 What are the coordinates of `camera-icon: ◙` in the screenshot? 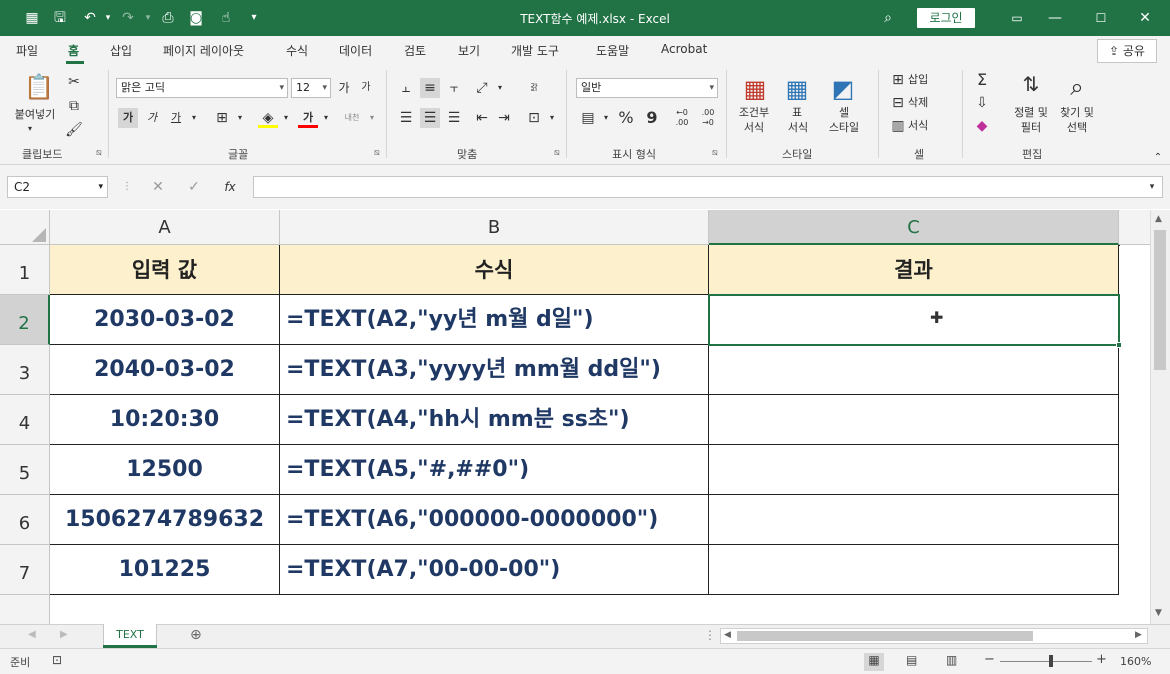 It's located at (196, 18).